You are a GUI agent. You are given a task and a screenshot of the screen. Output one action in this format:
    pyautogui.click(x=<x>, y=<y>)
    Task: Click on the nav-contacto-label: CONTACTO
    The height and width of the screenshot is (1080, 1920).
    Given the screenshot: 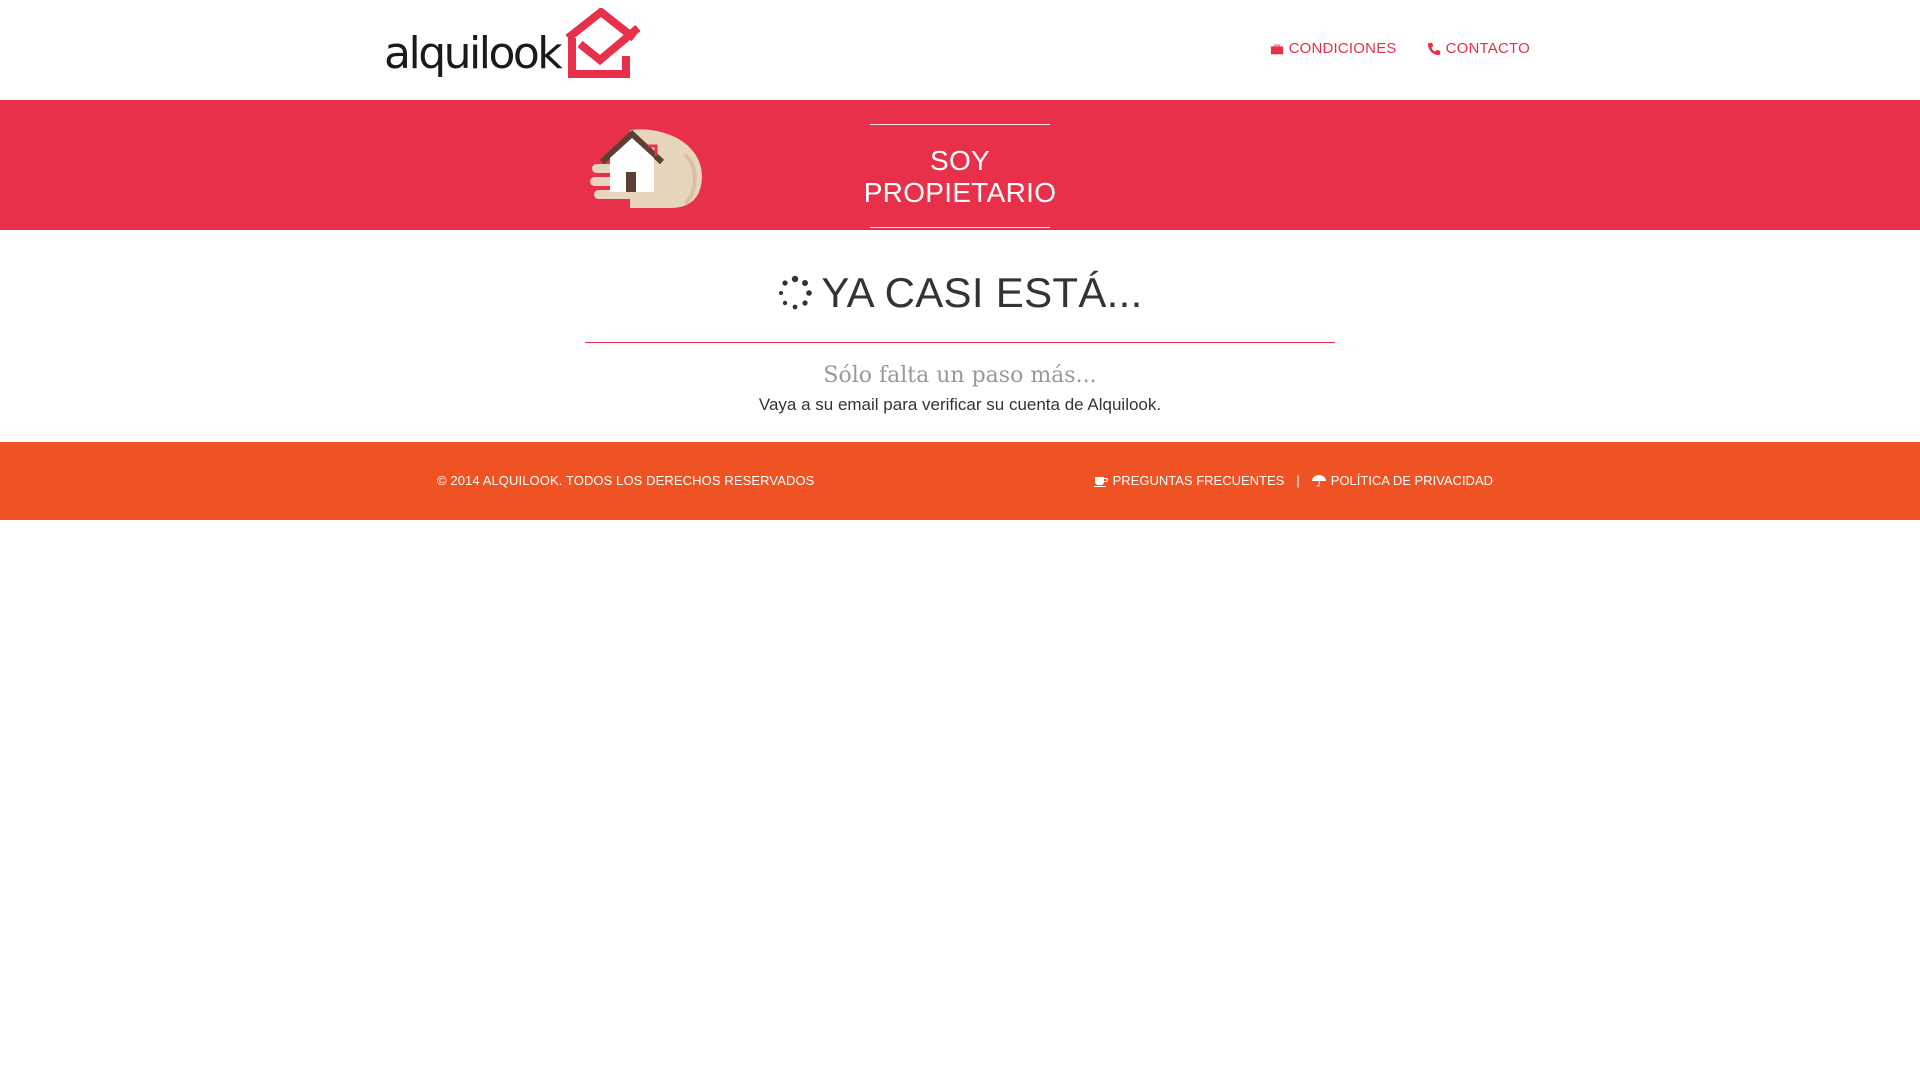 What is the action you would take?
    pyautogui.click(x=1487, y=48)
    